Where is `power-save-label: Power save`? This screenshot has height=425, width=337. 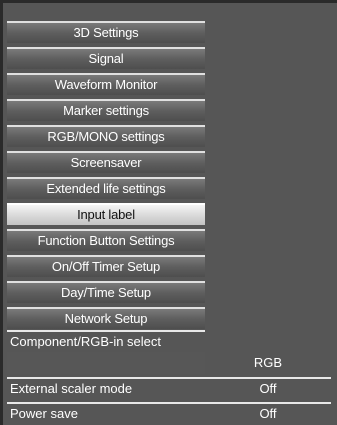
power-save-label: Power save is located at coordinates (44, 413).